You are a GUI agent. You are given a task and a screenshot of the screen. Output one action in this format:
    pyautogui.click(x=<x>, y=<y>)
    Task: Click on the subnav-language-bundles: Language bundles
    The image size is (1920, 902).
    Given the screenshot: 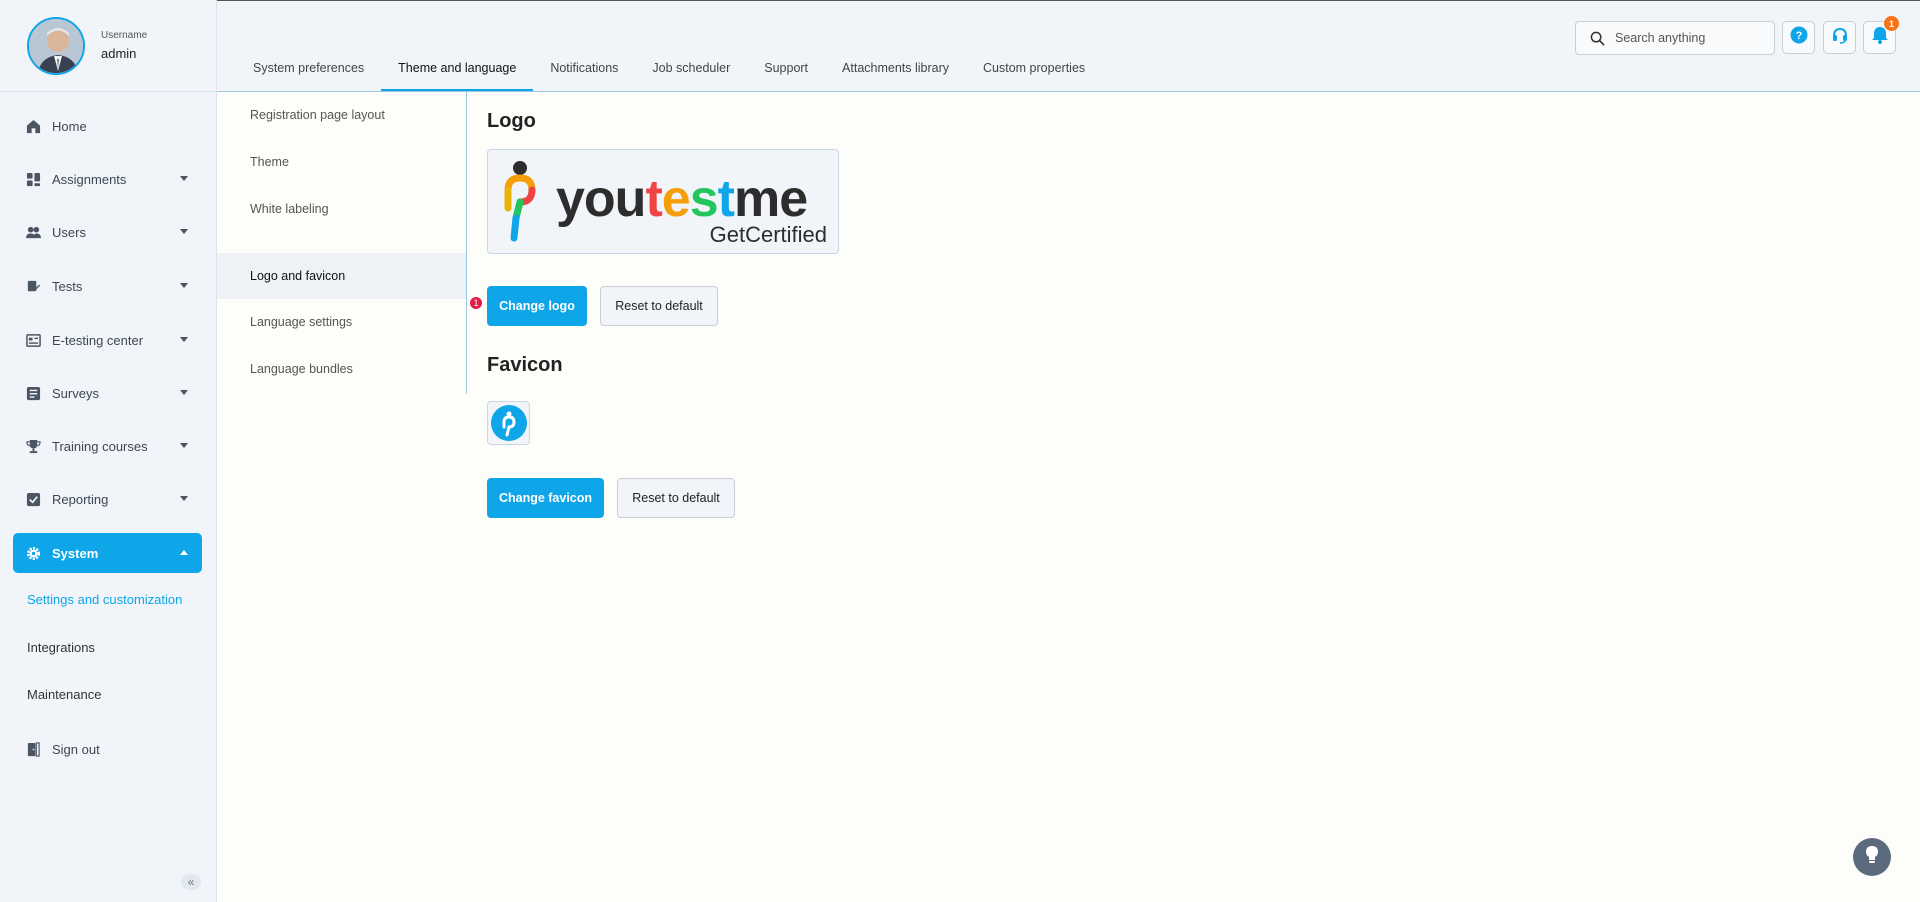 What is the action you would take?
    pyautogui.click(x=341, y=369)
    